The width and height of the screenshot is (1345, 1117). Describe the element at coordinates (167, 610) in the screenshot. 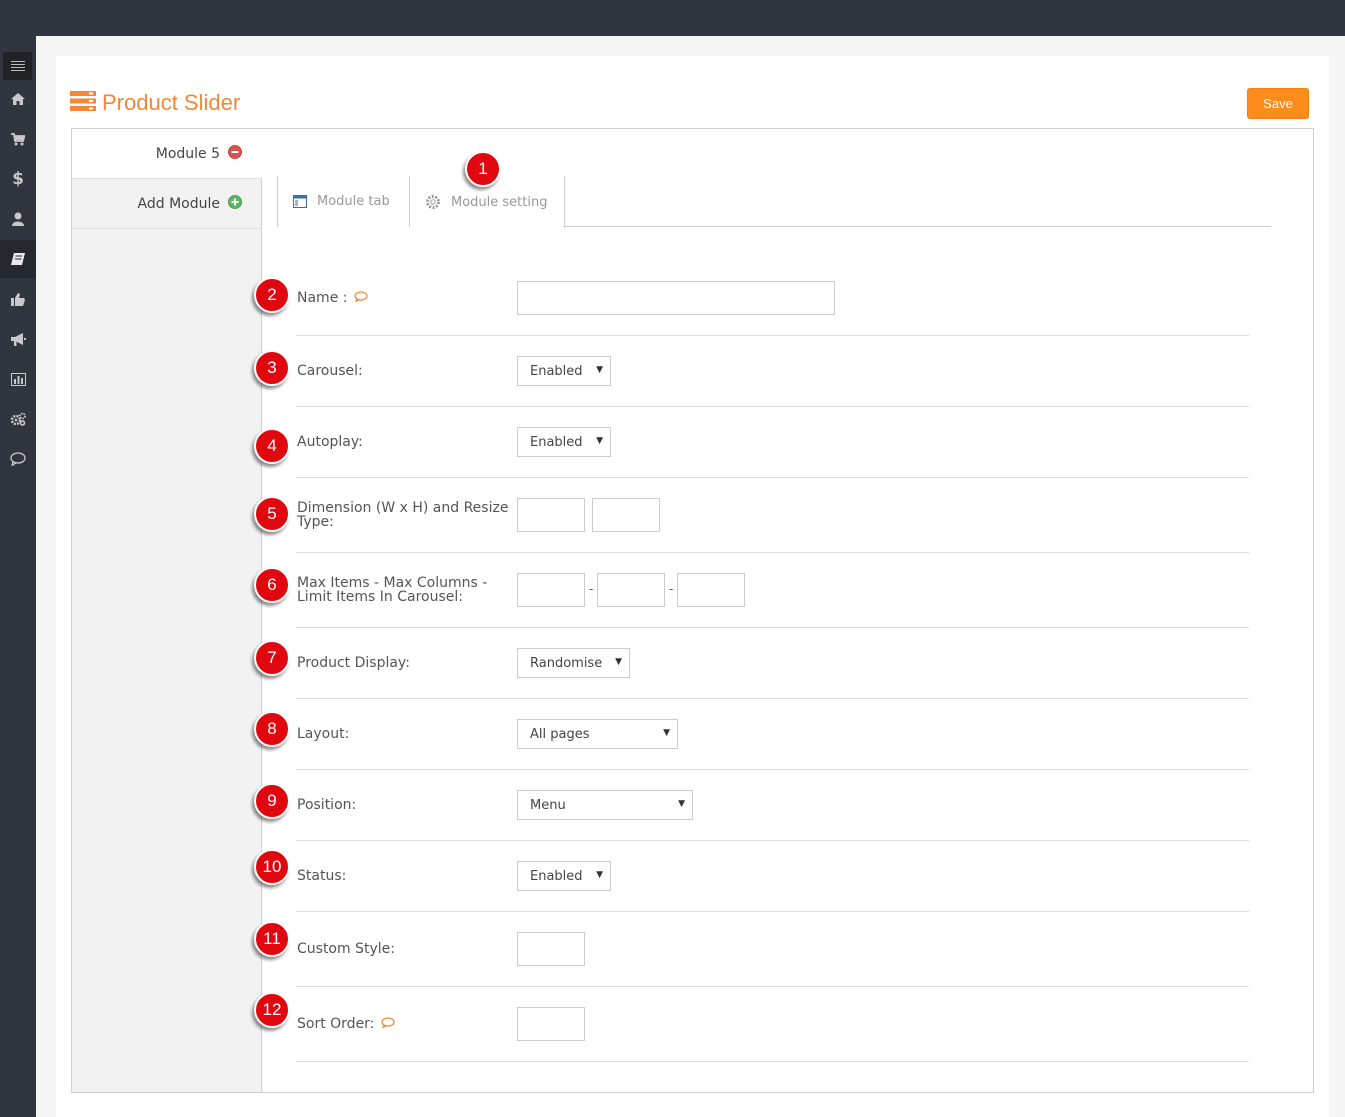

I see `module-list: Module 5 Add Module` at that location.